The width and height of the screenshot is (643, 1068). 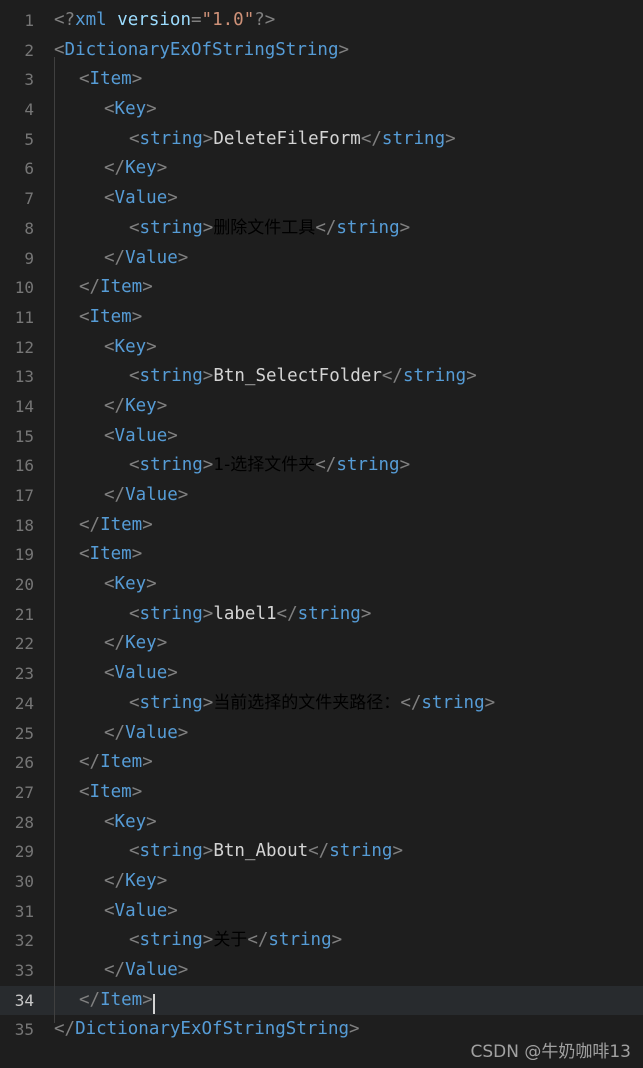 I want to click on code-line: 20 <Key>, so click(x=321, y=585).